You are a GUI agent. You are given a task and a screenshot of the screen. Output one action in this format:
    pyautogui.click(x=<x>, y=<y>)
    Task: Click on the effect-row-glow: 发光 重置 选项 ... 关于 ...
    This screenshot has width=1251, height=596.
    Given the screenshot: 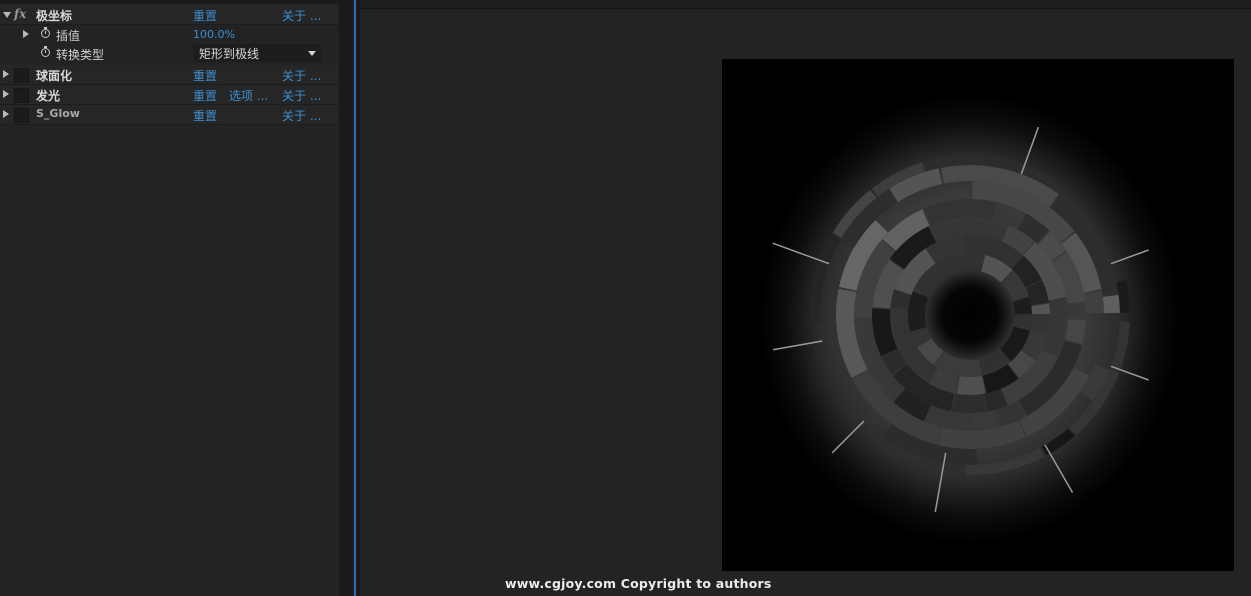 What is the action you would take?
    pyautogui.click(x=169, y=95)
    